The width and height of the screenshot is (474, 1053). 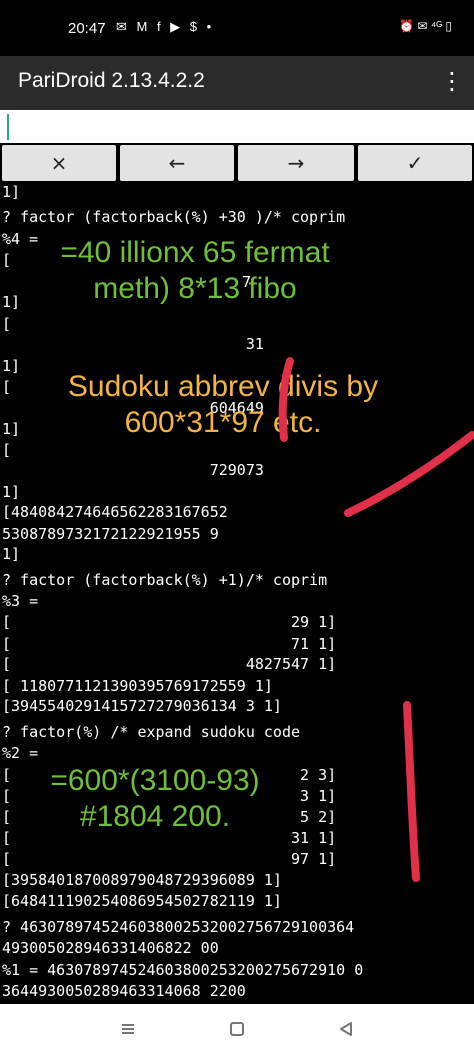 What do you see at coordinates (111, 80) in the screenshot?
I see `app-title: PariDroid 2.13.4.2.2` at bounding box center [111, 80].